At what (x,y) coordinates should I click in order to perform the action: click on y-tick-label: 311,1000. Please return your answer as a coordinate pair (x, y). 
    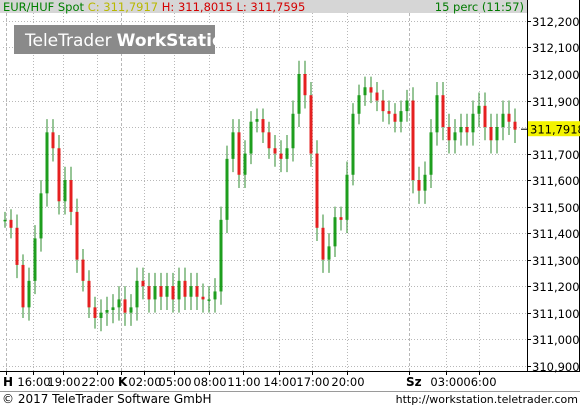
    Looking at the image, I should click on (556, 314).